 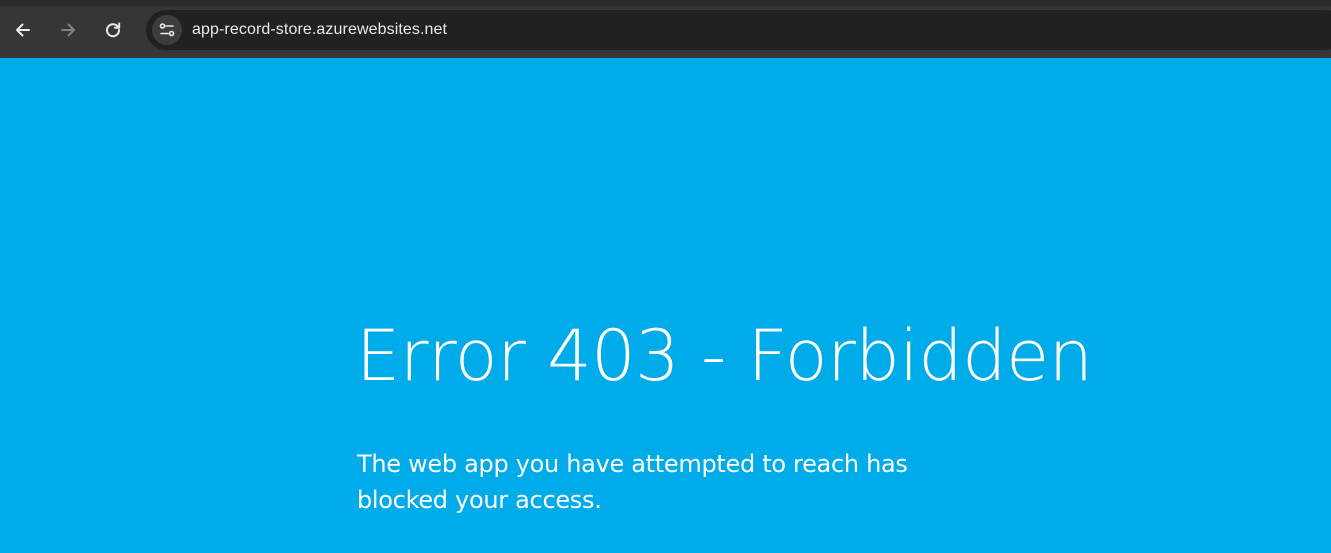 I want to click on reload-button, so click(x=113, y=30).